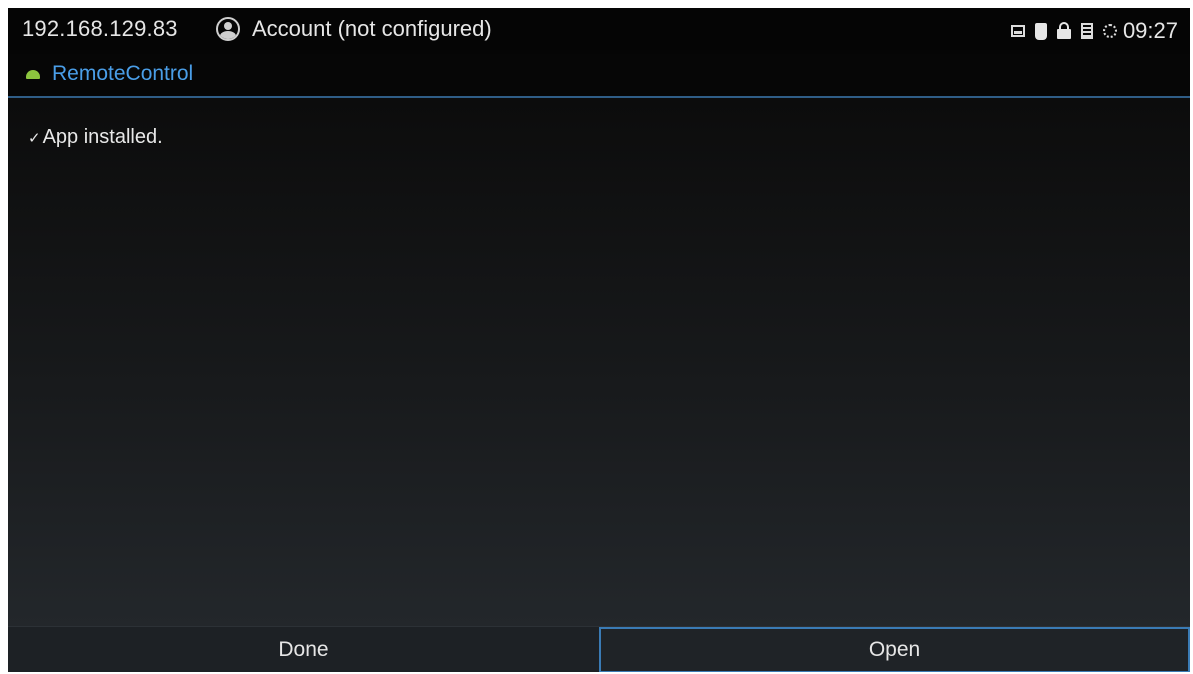 This screenshot has width=1193, height=674. What do you see at coordinates (894, 649) in the screenshot?
I see `open-button: Open` at bounding box center [894, 649].